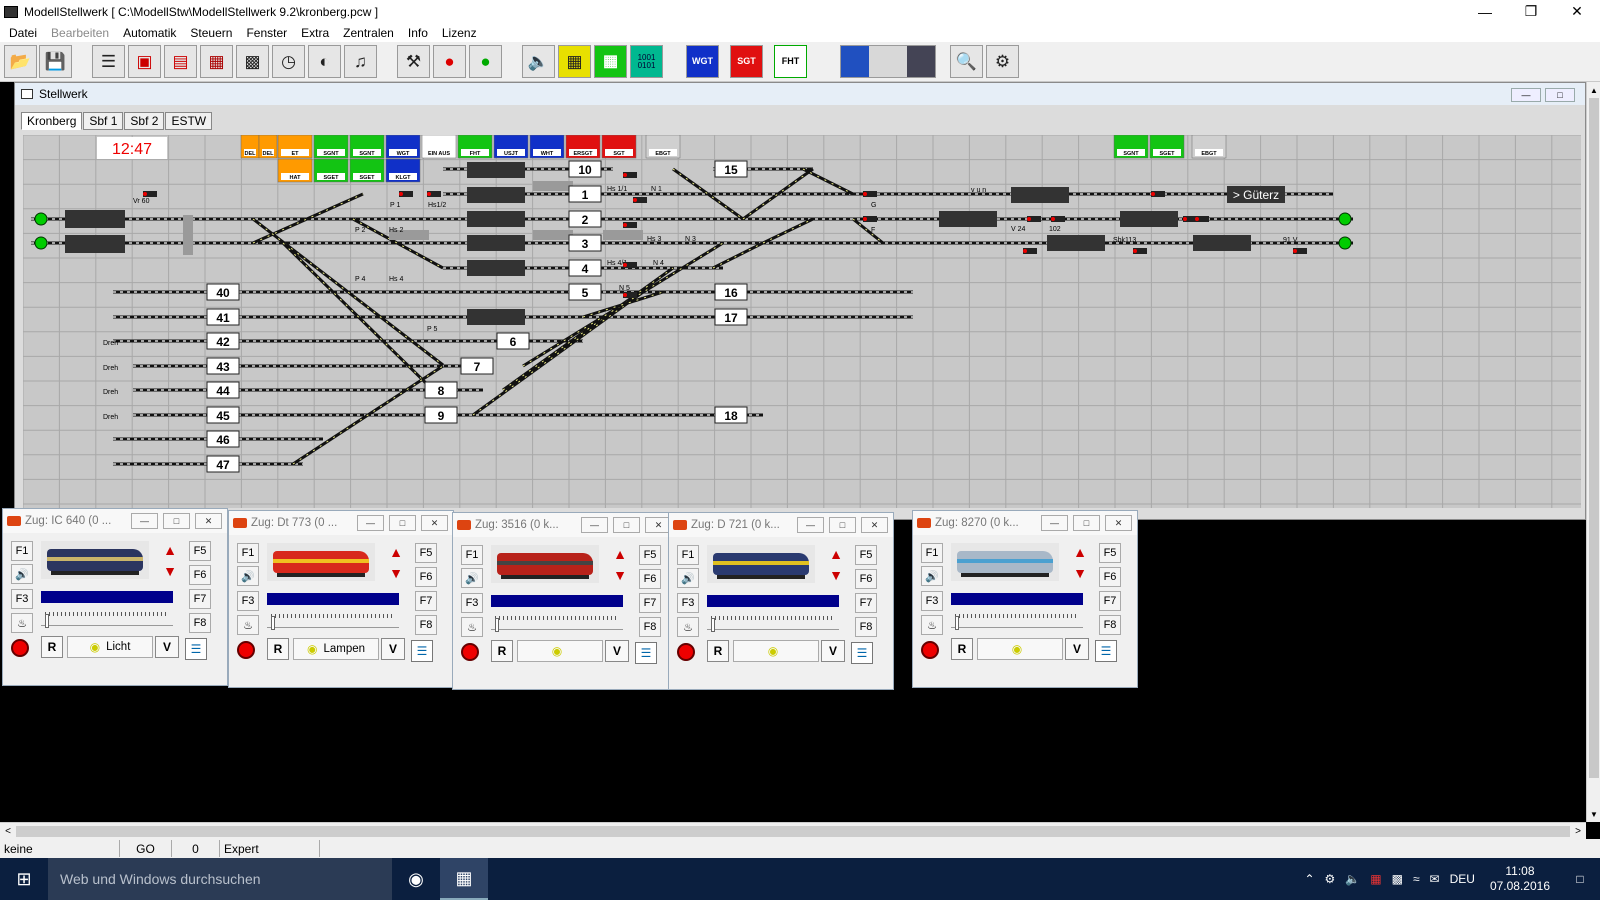 This screenshot has width=1600, height=900. Describe the element at coordinates (180, 61) in the screenshot. I see `train-icon: ▤` at that location.